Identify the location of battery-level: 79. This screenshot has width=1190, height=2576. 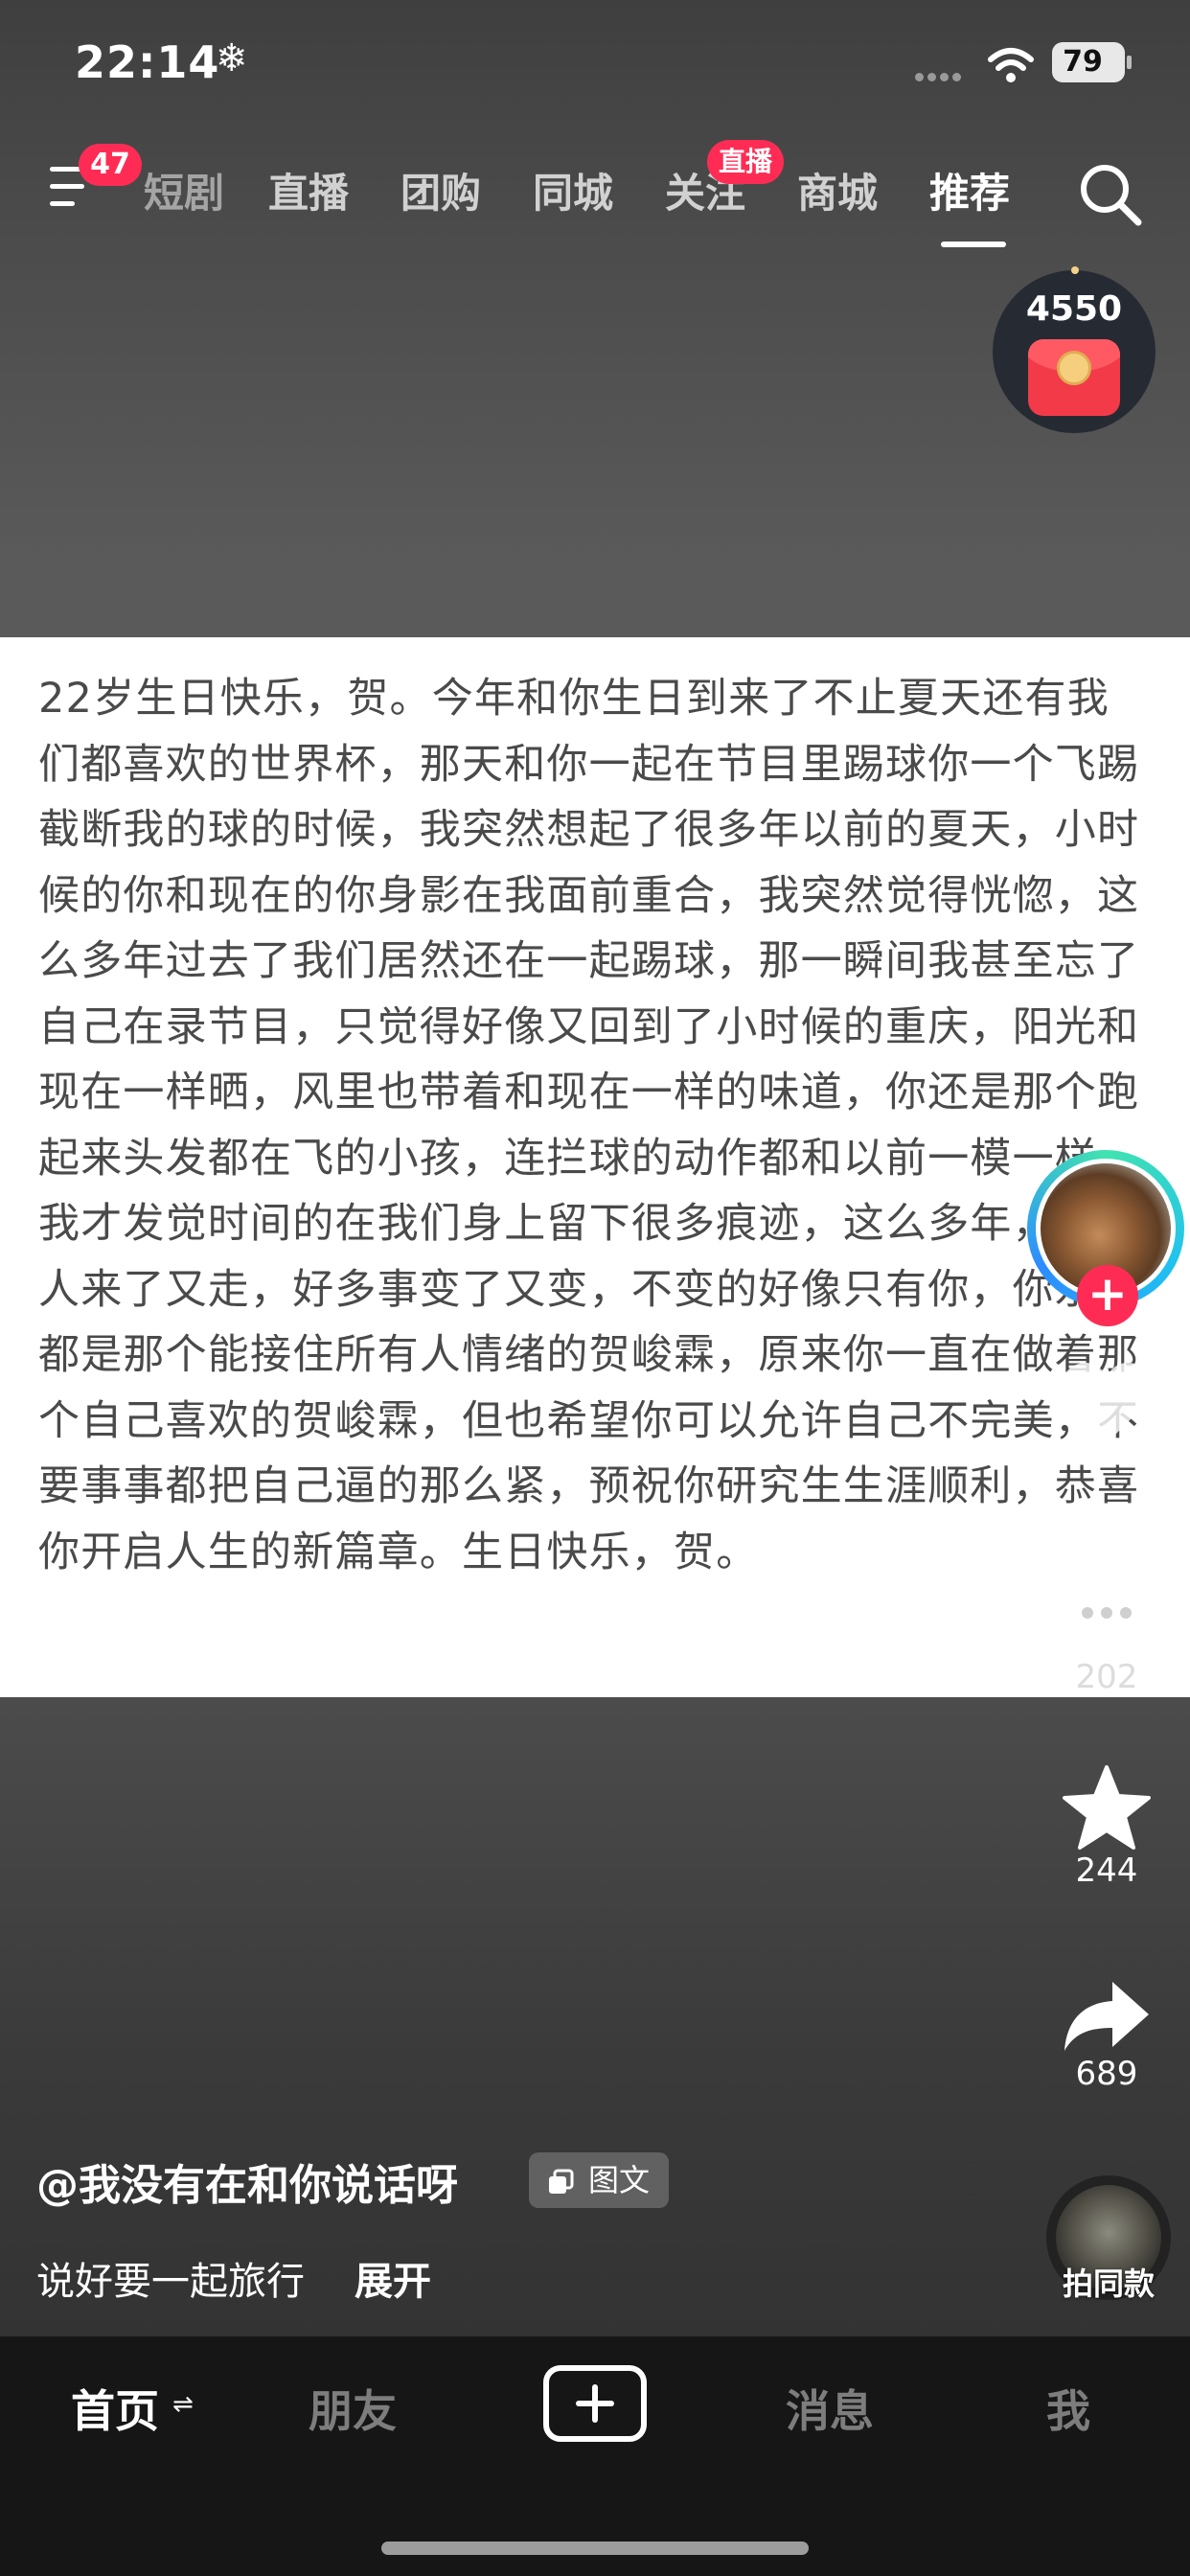
(1083, 62).